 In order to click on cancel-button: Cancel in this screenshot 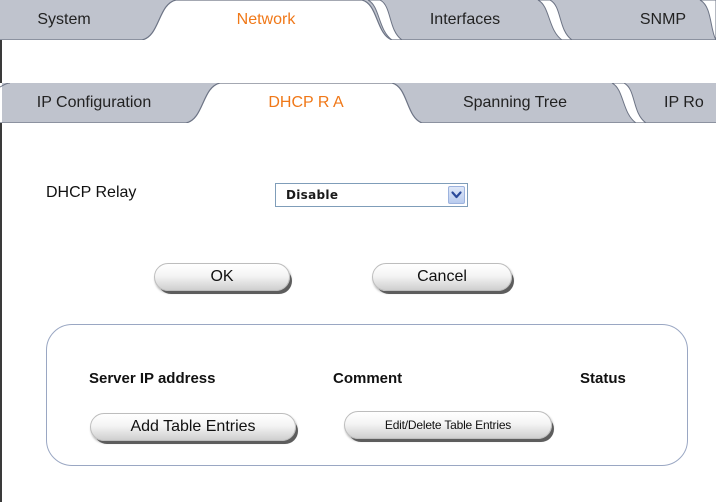, I will do `click(442, 277)`.